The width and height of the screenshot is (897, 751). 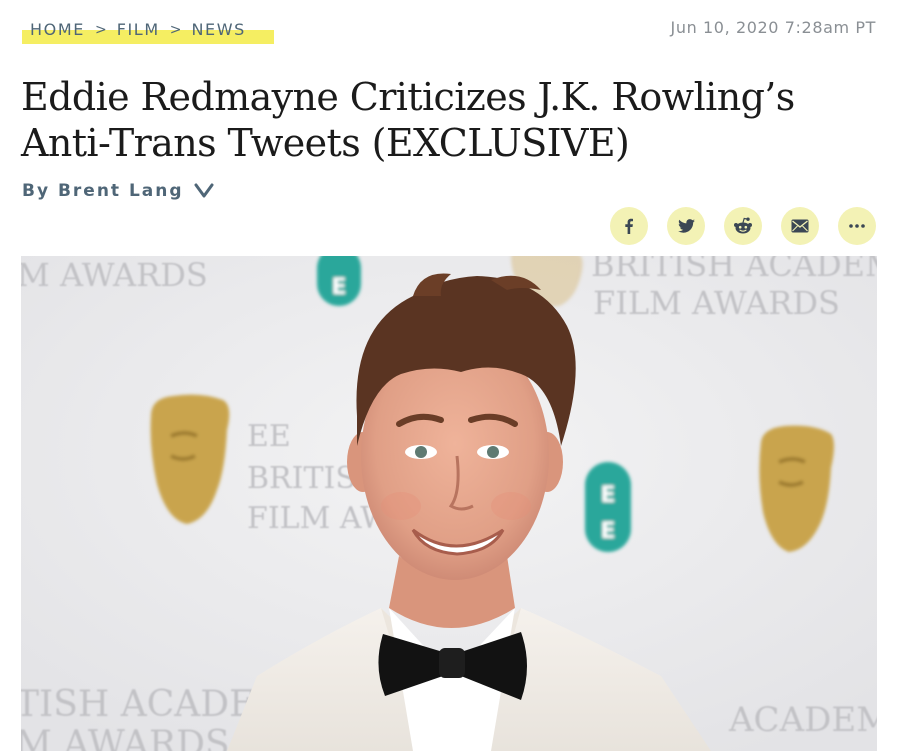 I want to click on chevron-down-icon, so click(x=204, y=191).